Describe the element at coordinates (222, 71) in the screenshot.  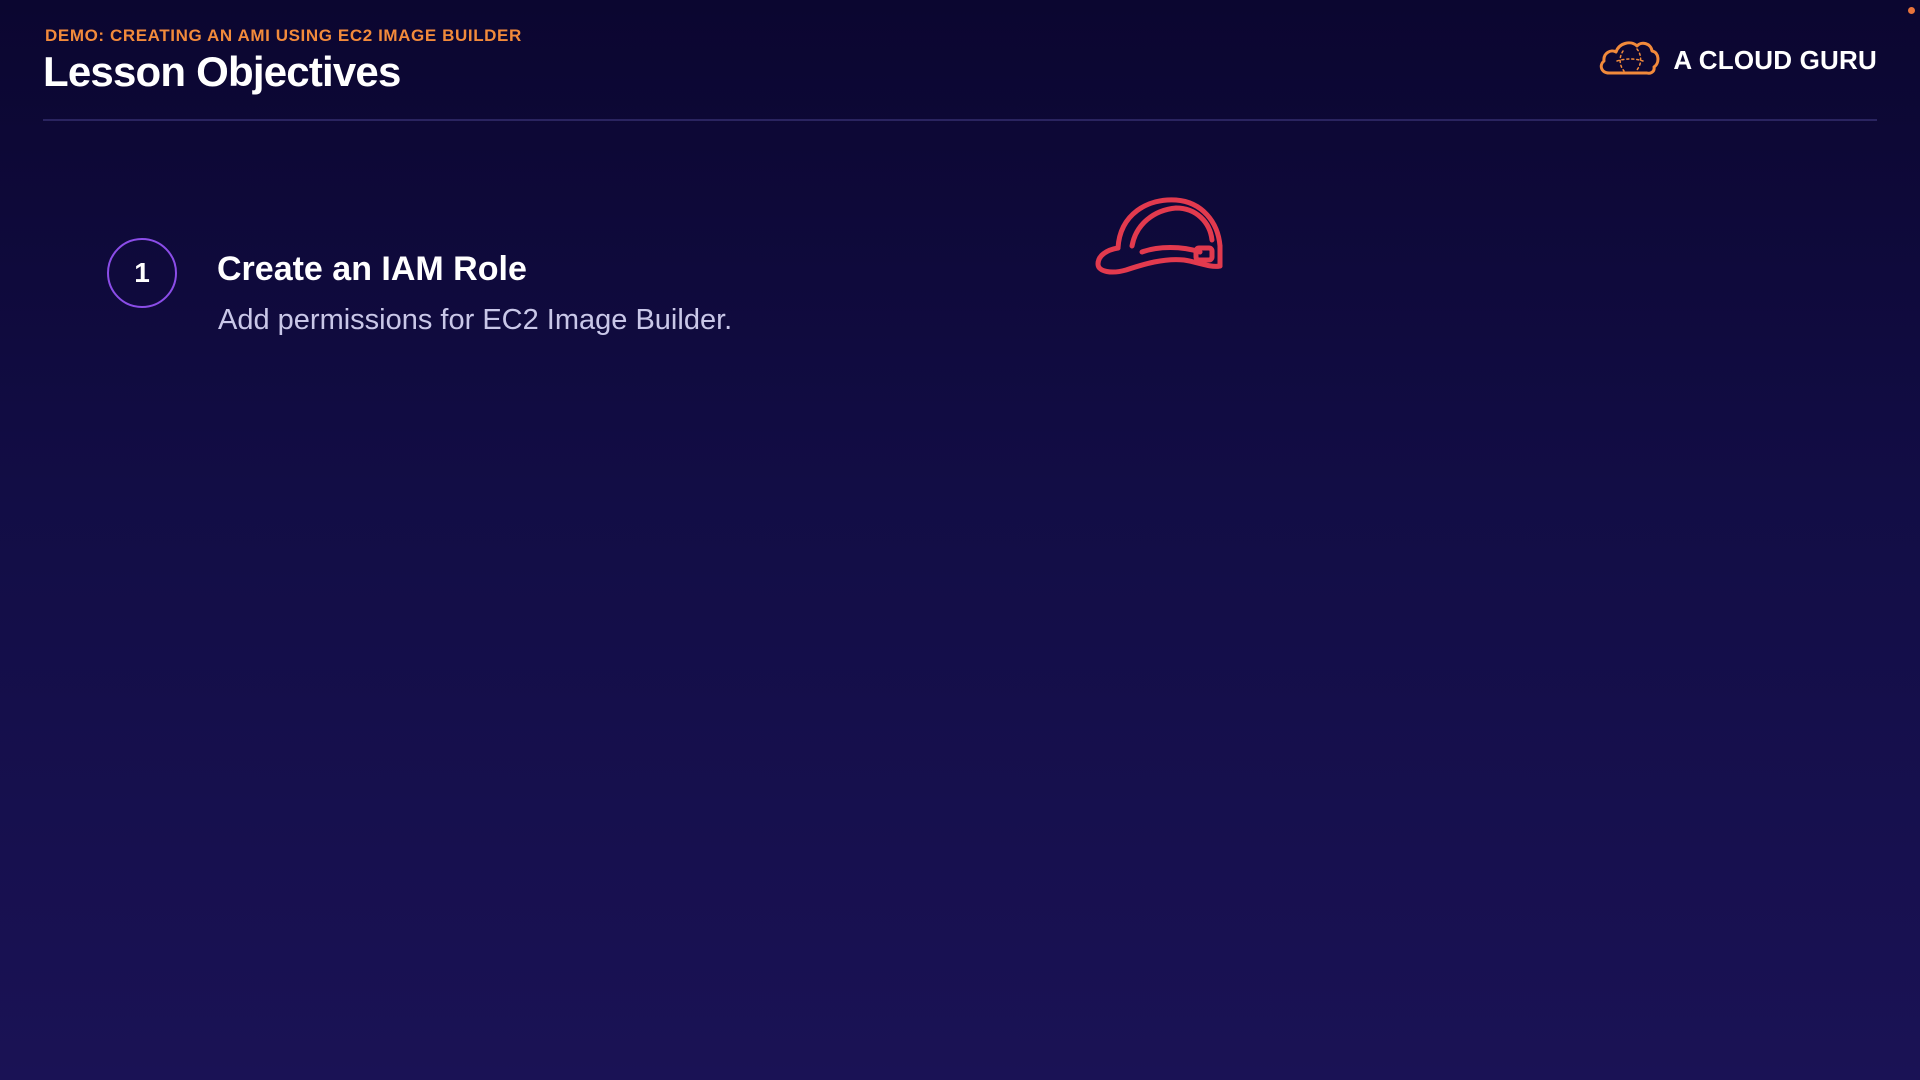
I see `page-title: Lesson Objectives` at that location.